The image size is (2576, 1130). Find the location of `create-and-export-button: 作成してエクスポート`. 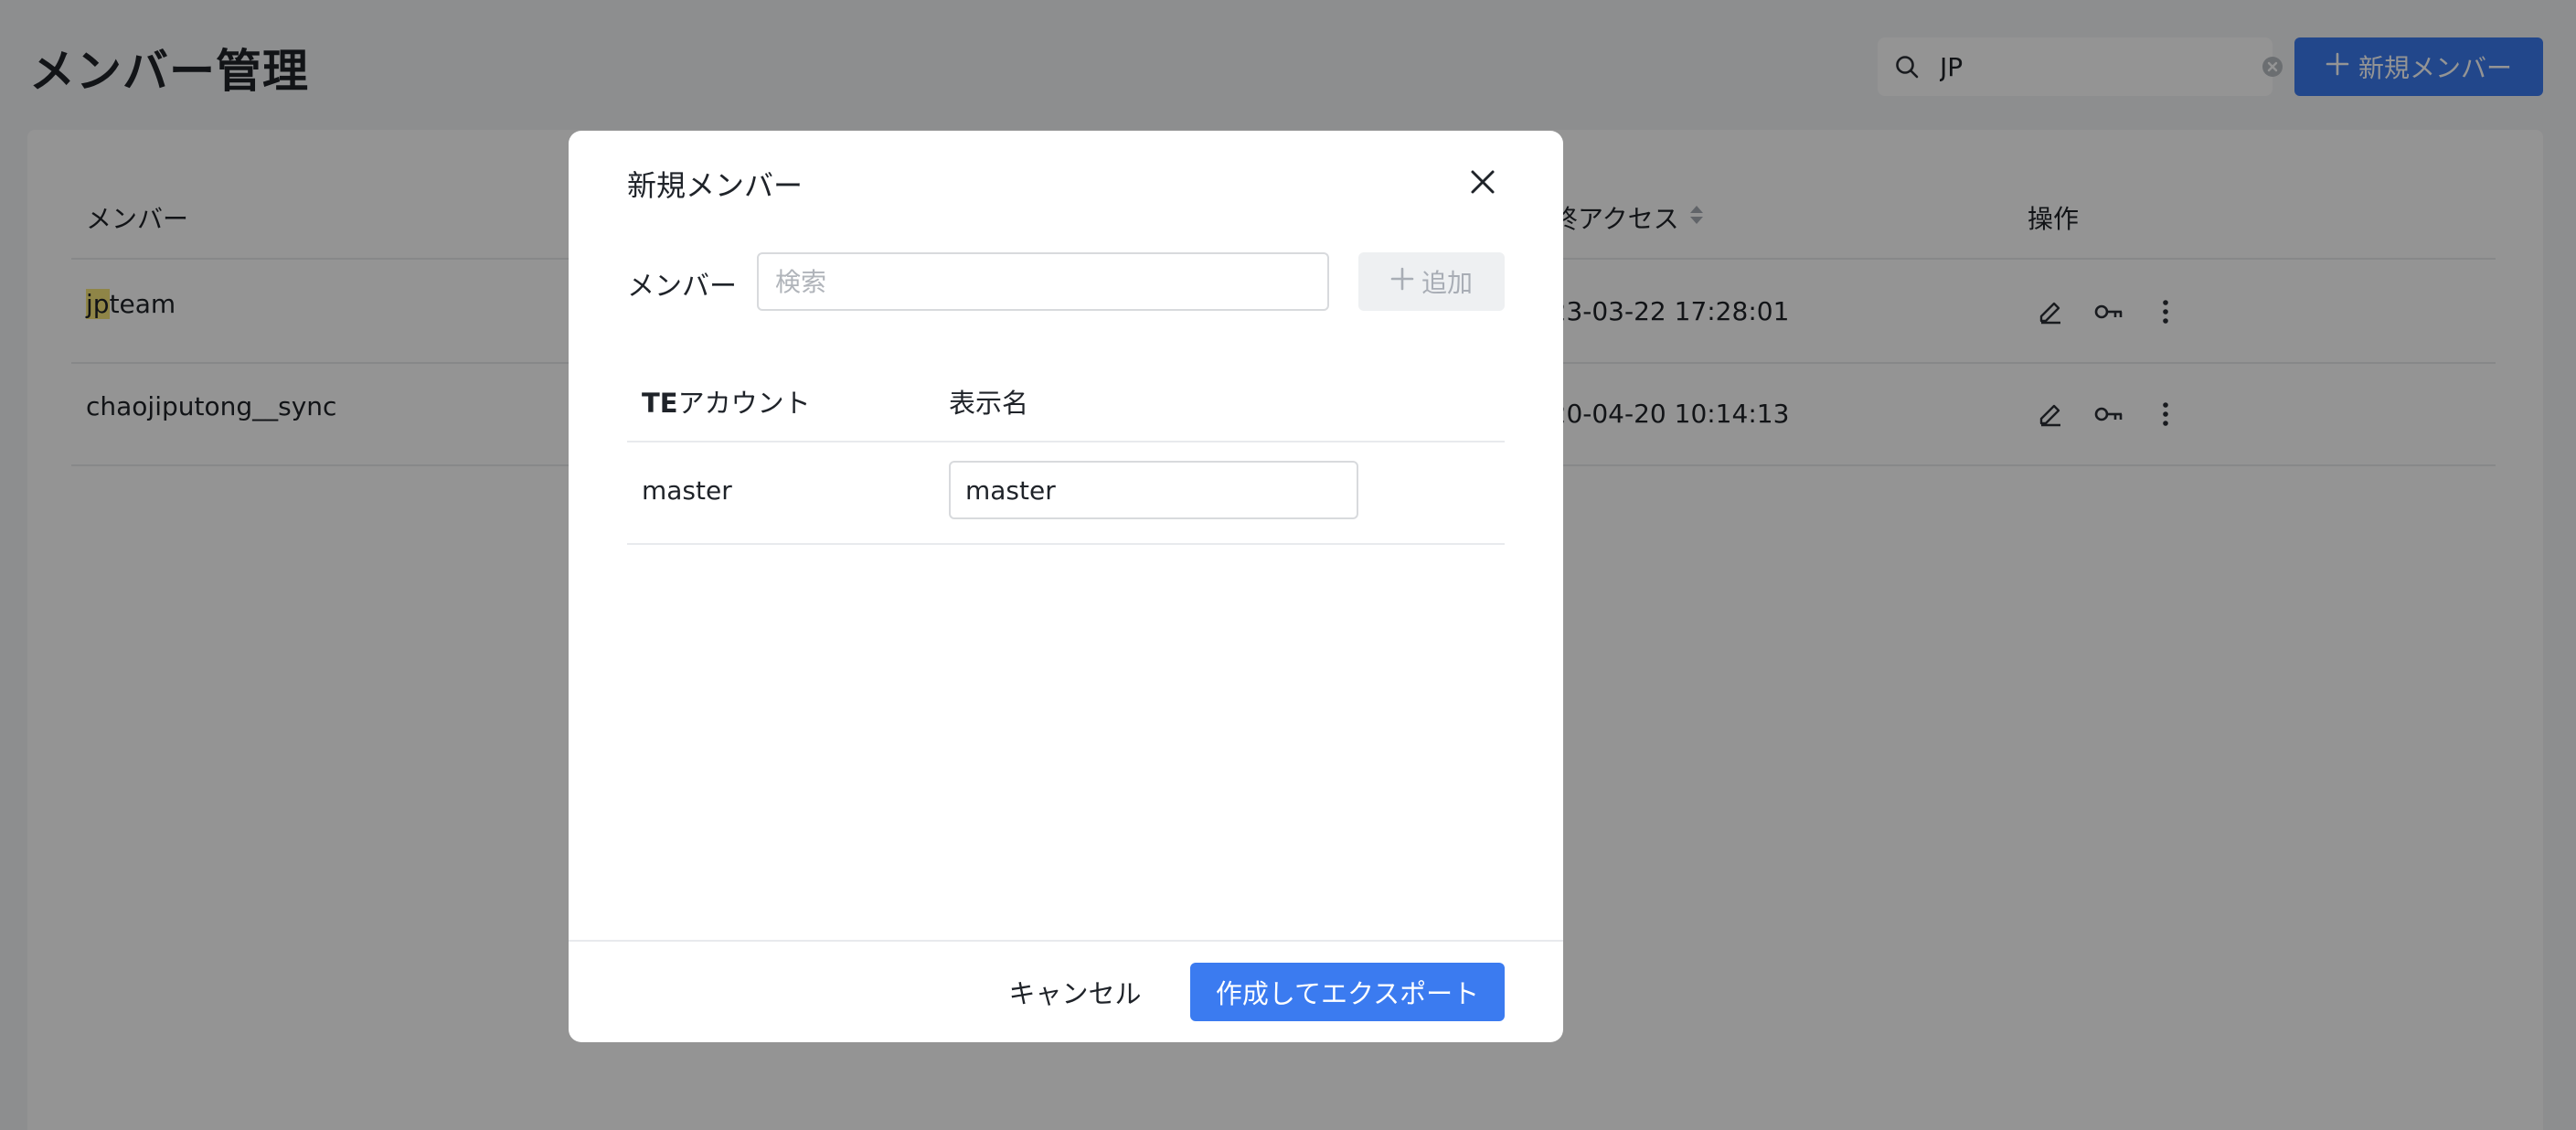

create-and-export-button: 作成してエクスポート is located at coordinates (1347, 992).